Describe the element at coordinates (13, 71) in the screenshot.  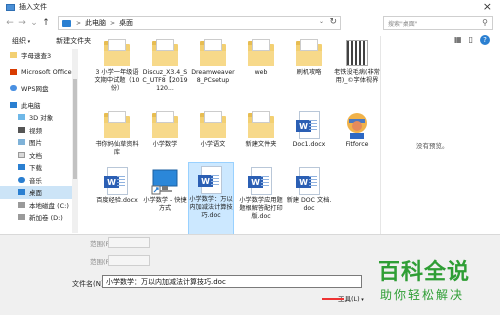
I see `office-icon` at that location.